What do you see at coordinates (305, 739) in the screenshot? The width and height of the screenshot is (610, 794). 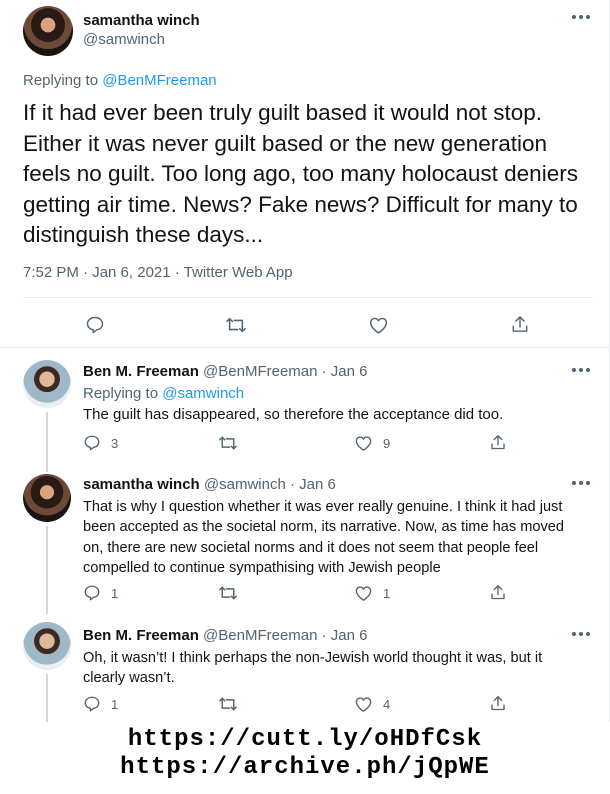 I see `url-line-1: https://cutt.ly/oHDfCsk` at bounding box center [305, 739].